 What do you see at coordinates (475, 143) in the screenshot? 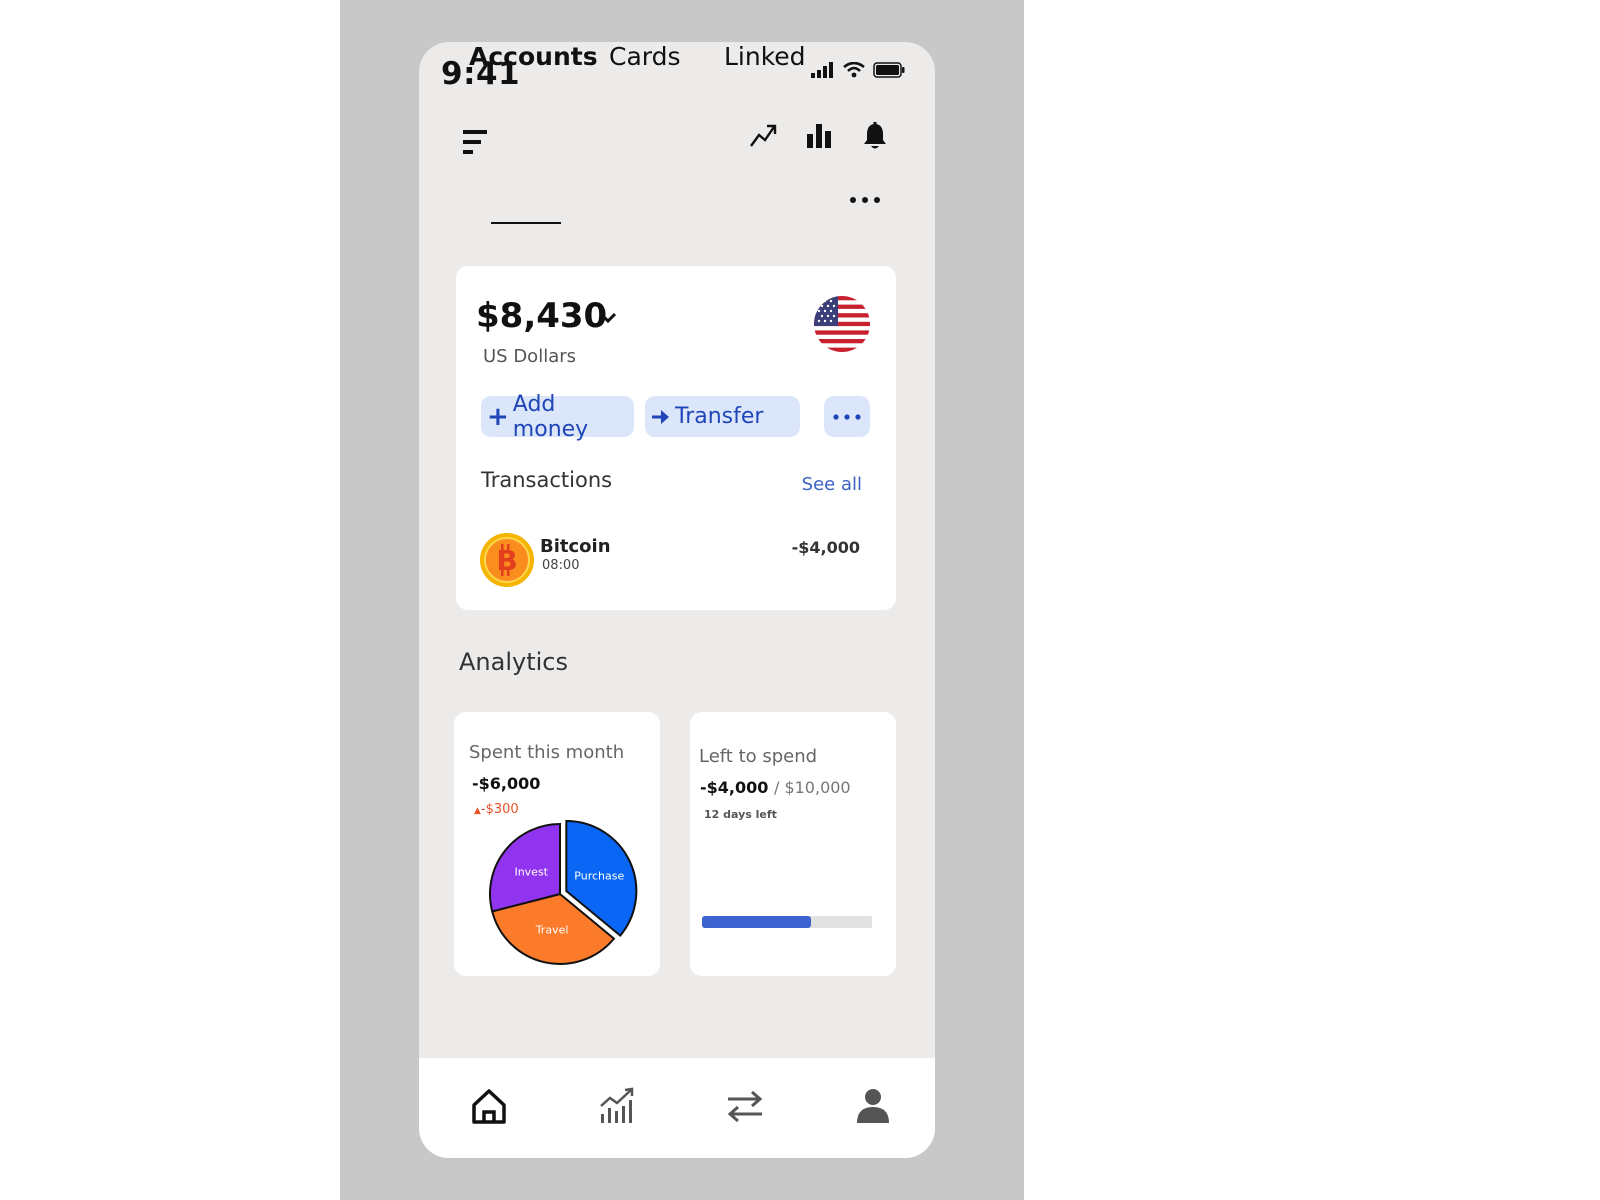
I see `hamburger-icon` at bounding box center [475, 143].